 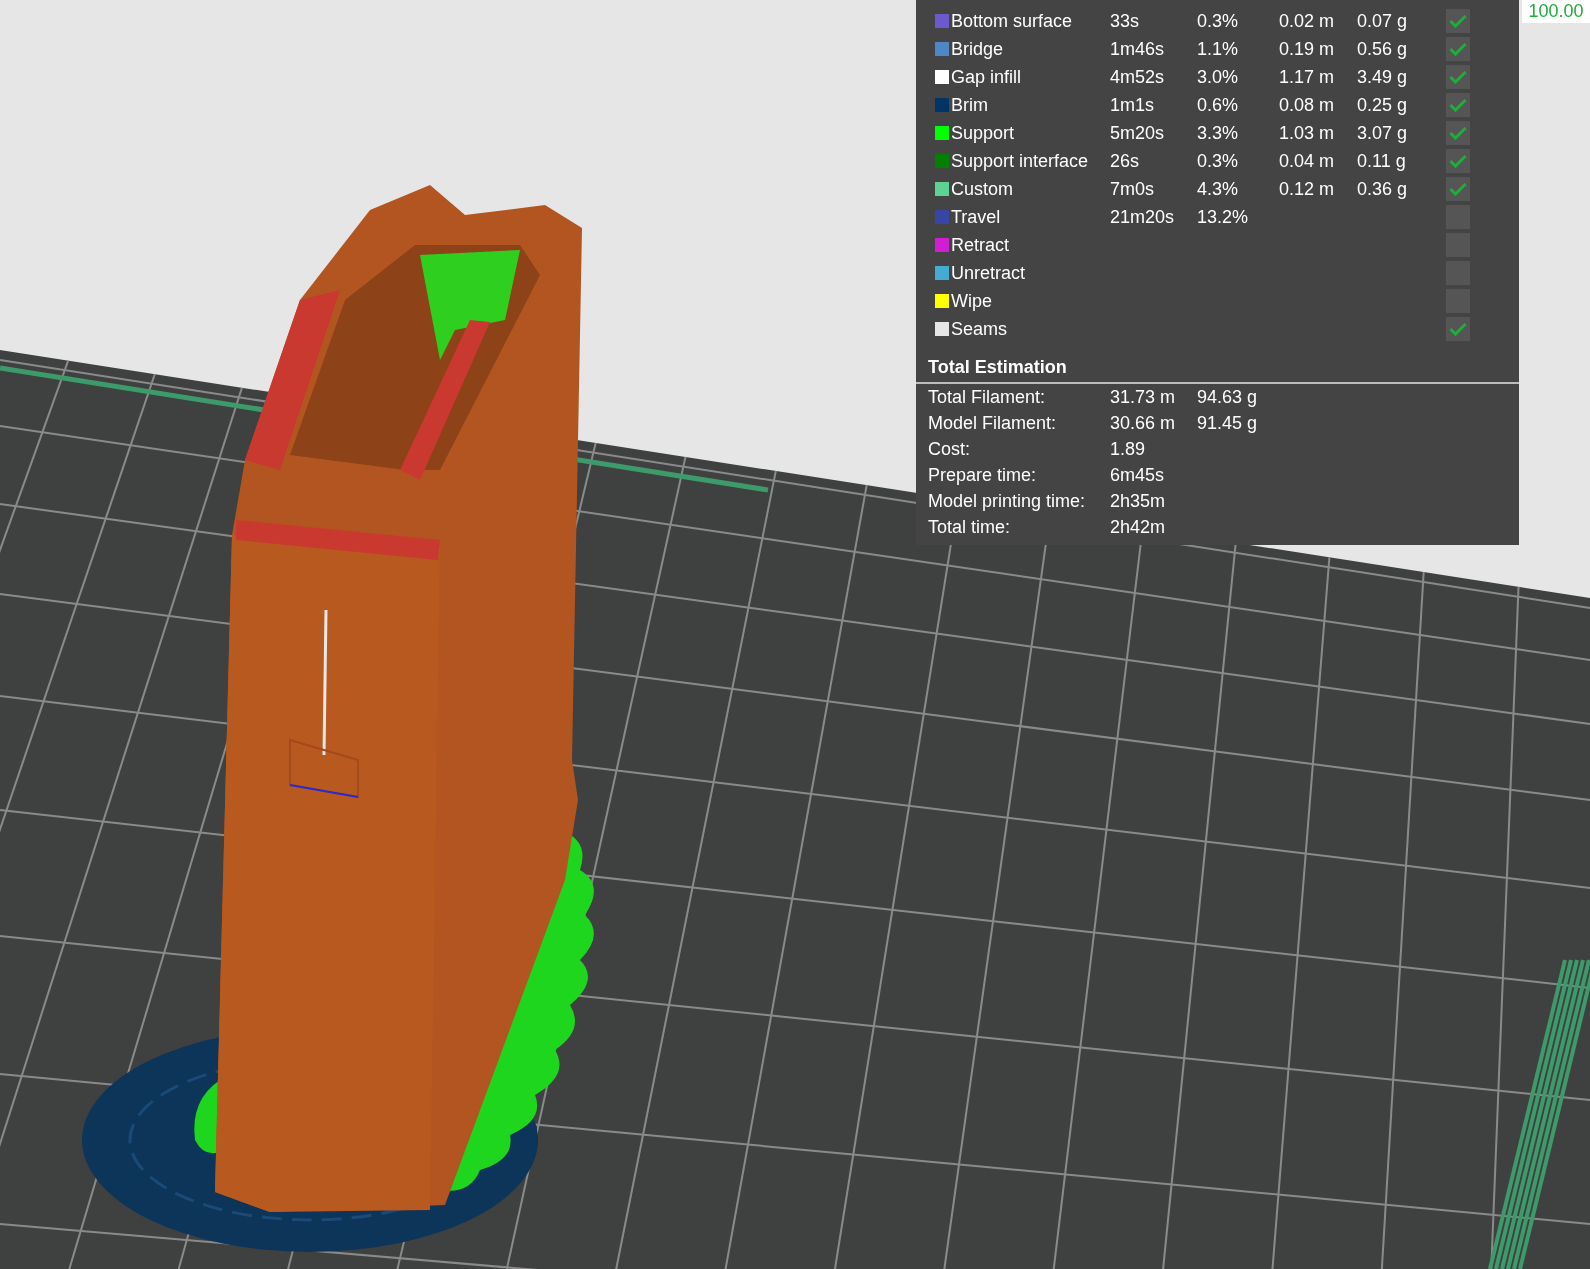 What do you see at coordinates (1143, 423) in the screenshot?
I see `estimate-value: 30.66 m` at bounding box center [1143, 423].